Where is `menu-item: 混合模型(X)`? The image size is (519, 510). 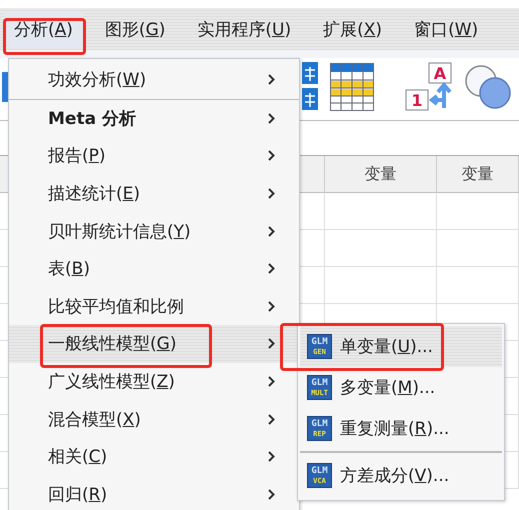
menu-item: 混合模型(X) is located at coordinates (154, 419).